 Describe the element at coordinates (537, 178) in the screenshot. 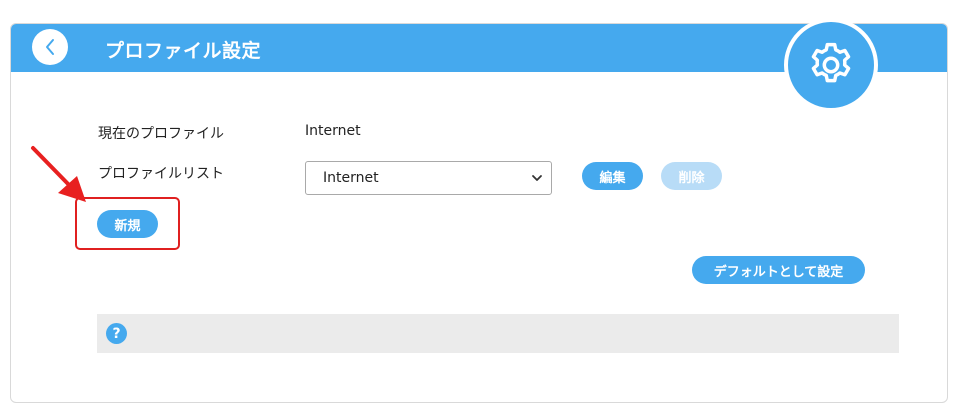

I see `chevron-down-icon` at that location.